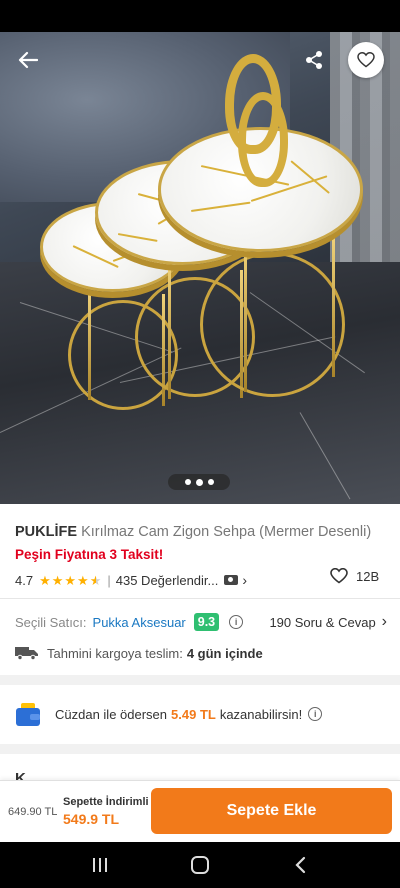 Image resolution: width=400 pixels, height=888 pixels. Describe the element at coordinates (193, 714) in the screenshot. I see `wallet-amount: 5.49 TL` at that location.